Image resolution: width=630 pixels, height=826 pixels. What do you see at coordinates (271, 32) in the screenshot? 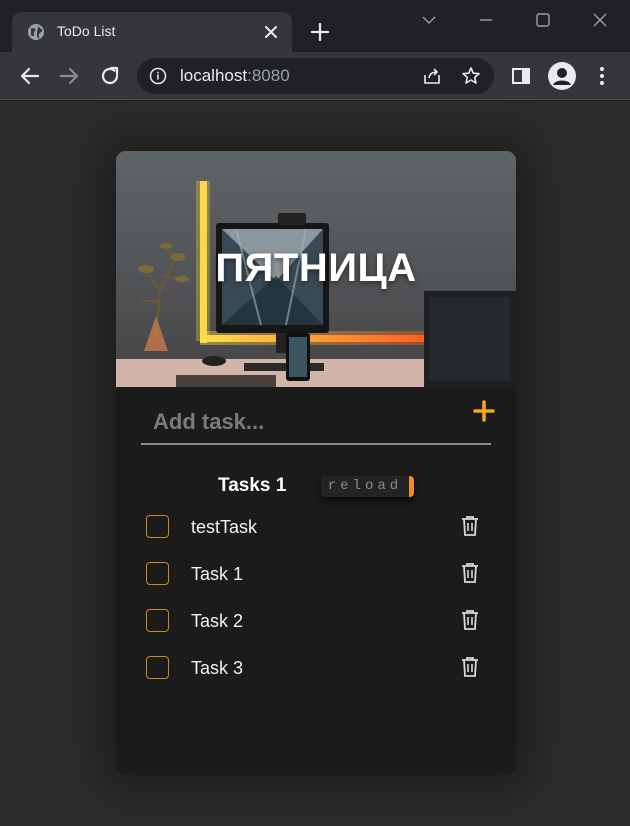
I see `close-tab-icon` at bounding box center [271, 32].